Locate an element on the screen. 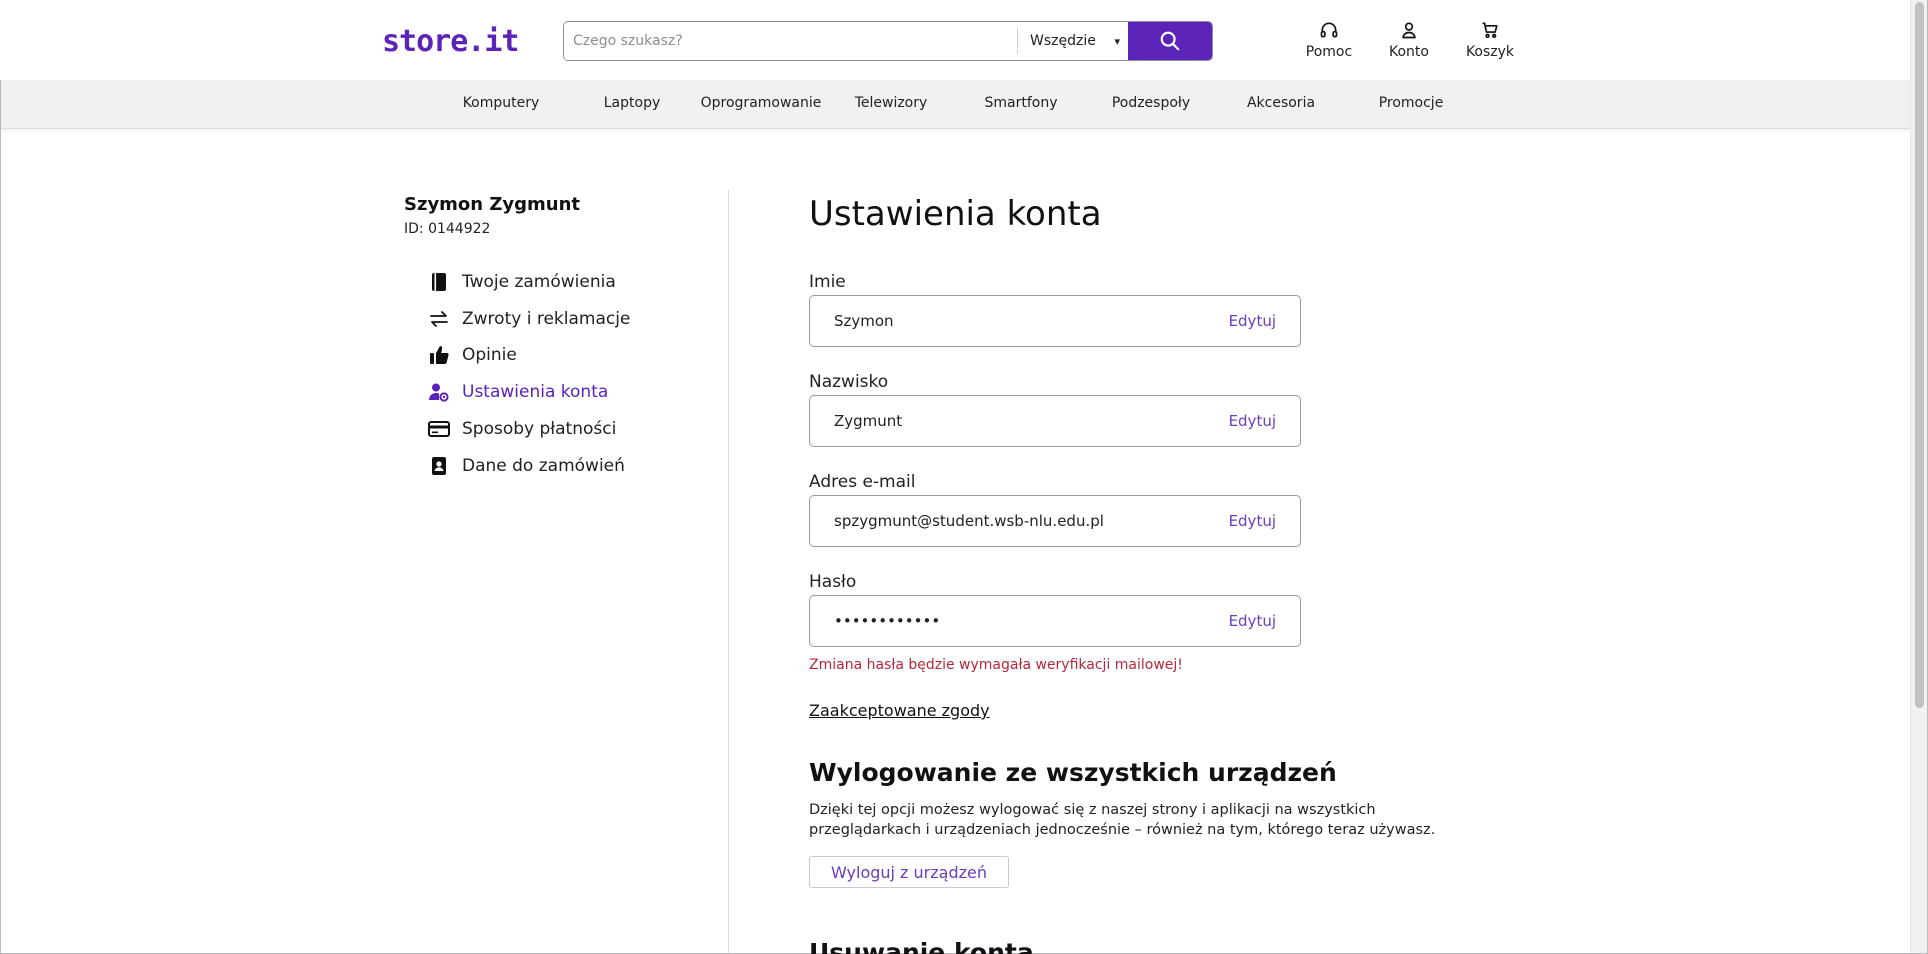 Image resolution: width=1928 pixels, height=954 pixels. sidebar-item-label: Dane do zamówień is located at coordinates (543, 466).